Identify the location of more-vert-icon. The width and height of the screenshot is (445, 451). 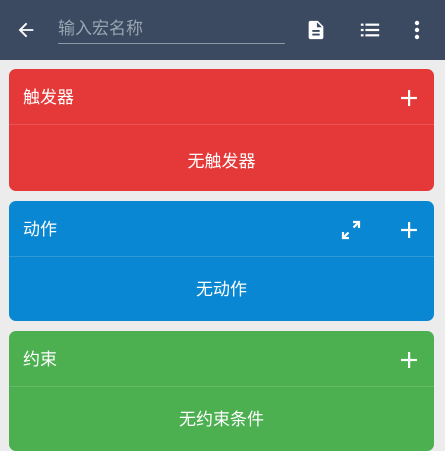
(417, 30).